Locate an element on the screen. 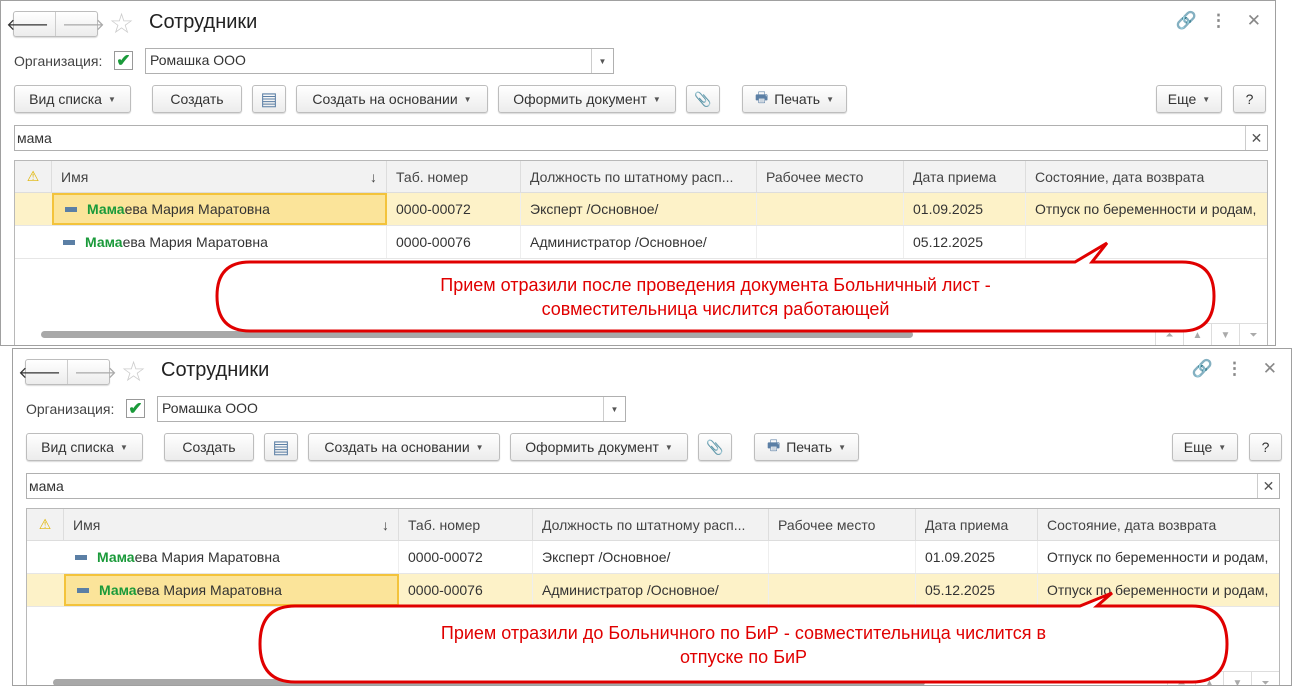 The width and height of the screenshot is (1292, 686). printer-icon: 🖶 is located at coordinates (761, 97).